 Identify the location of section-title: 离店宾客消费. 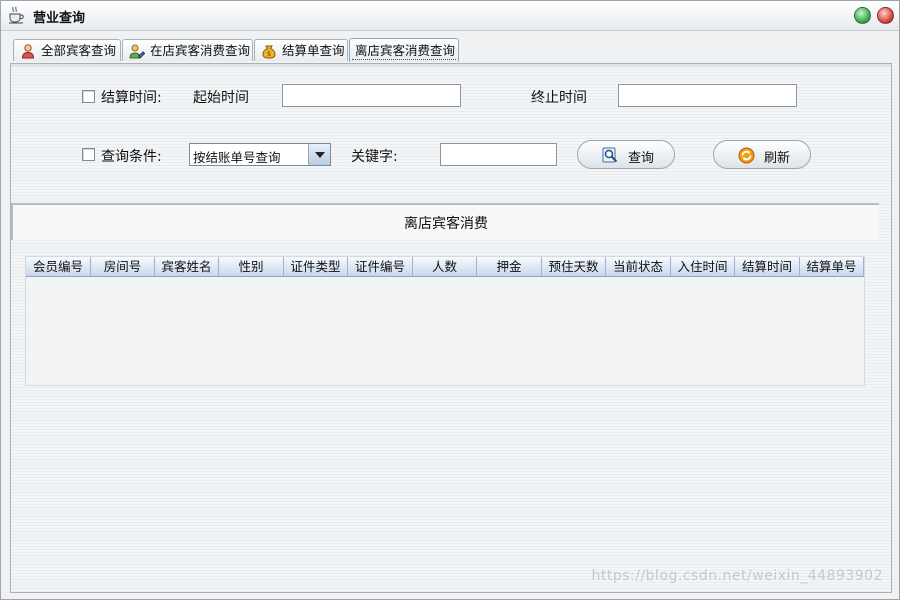
(446, 224).